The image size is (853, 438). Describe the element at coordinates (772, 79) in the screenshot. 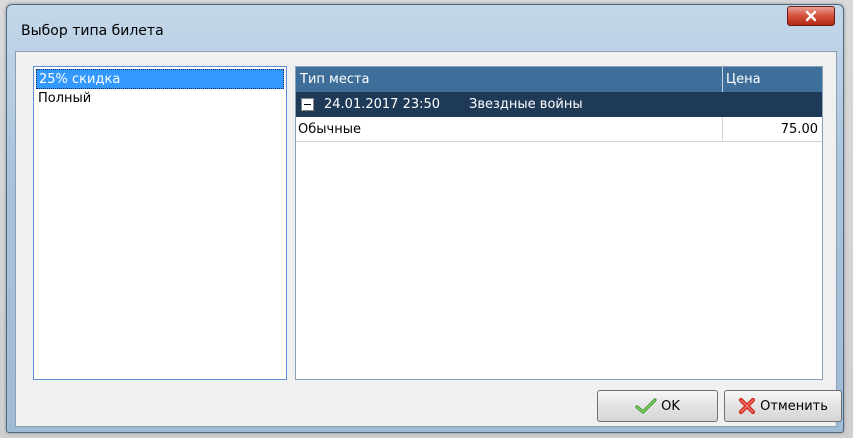

I see `column-header-price: Цена` at that location.